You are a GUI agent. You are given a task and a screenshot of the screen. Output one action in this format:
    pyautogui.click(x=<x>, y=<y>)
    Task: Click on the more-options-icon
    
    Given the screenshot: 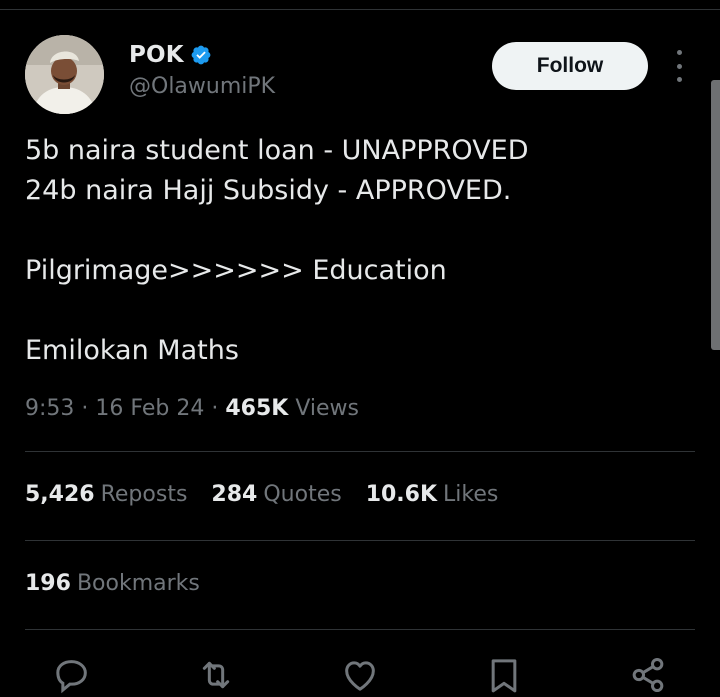 What is the action you would take?
    pyautogui.click(x=679, y=66)
    